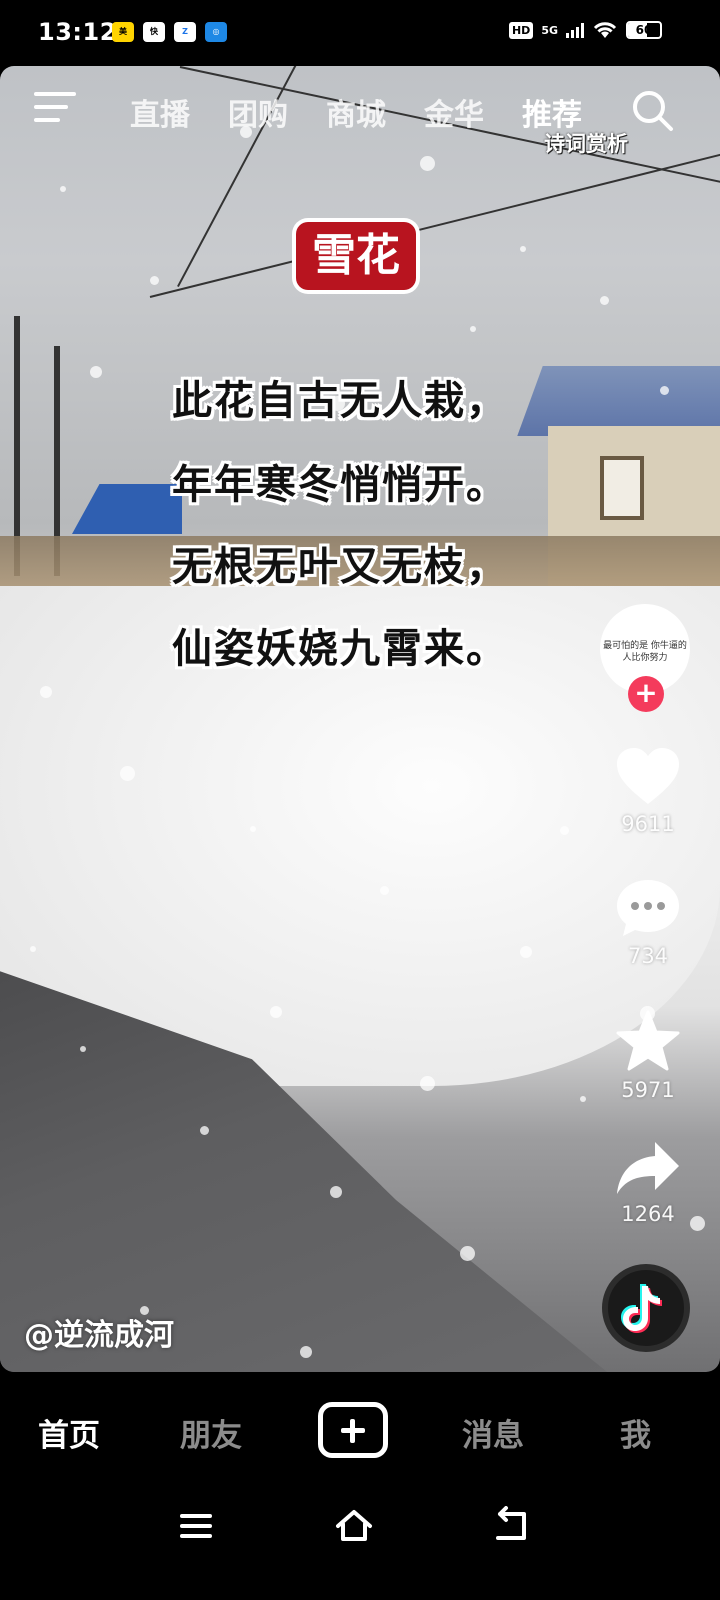 This screenshot has height=1600, width=720. I want to click on video-topic-label: 诗词赏析, so click(586, 144).